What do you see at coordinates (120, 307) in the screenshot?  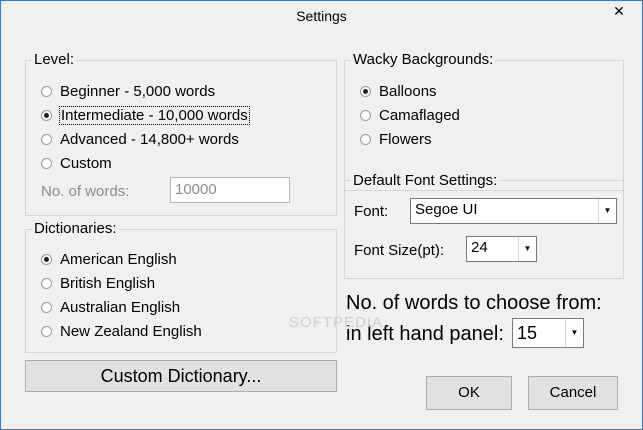 I see `radio-label: Australian English` at bounding box center [120, 307].